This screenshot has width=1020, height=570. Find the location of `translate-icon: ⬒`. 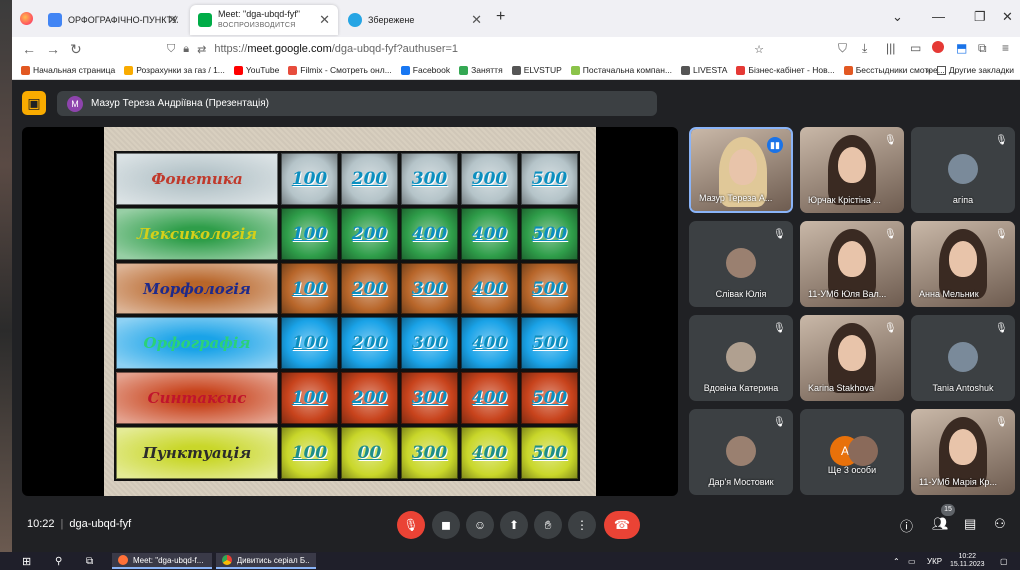

translate-icon: ⬒ is located at coordinates (961, 48).